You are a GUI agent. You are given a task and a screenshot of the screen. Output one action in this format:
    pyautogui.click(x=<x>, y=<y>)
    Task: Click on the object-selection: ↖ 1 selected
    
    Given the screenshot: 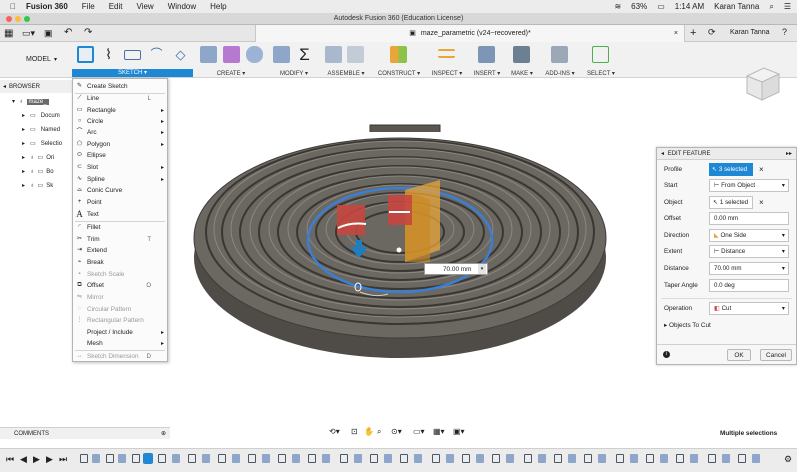 What is the action you would take?
    pyautogui.click(x=731, y=202)
    